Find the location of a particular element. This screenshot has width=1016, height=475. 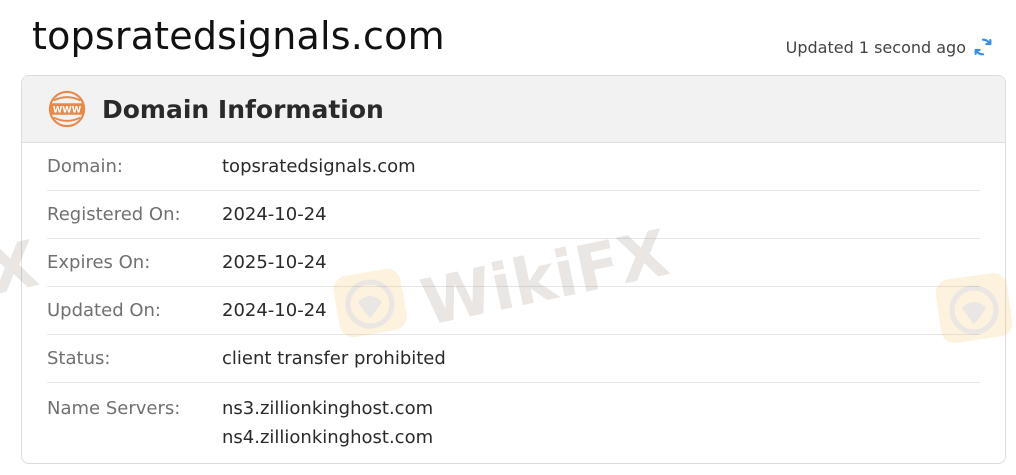

row-label: Updated On: is located at coordinates (104, 310).